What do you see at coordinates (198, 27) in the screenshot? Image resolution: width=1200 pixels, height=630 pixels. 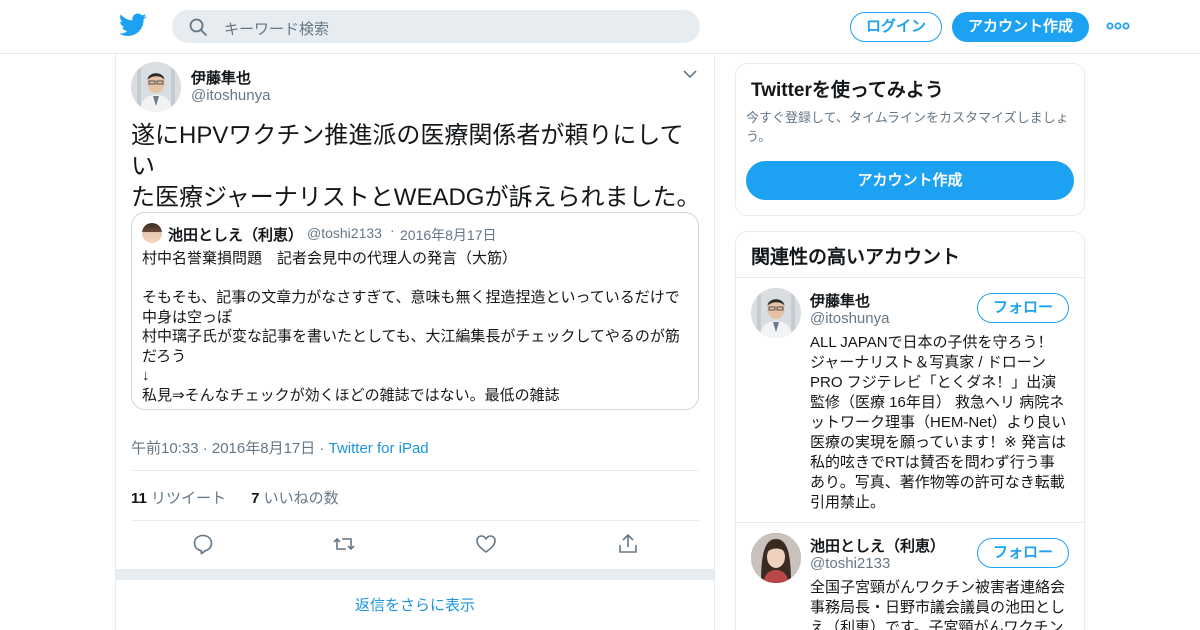 I see `search-icon` at bounding box center [198, 27].